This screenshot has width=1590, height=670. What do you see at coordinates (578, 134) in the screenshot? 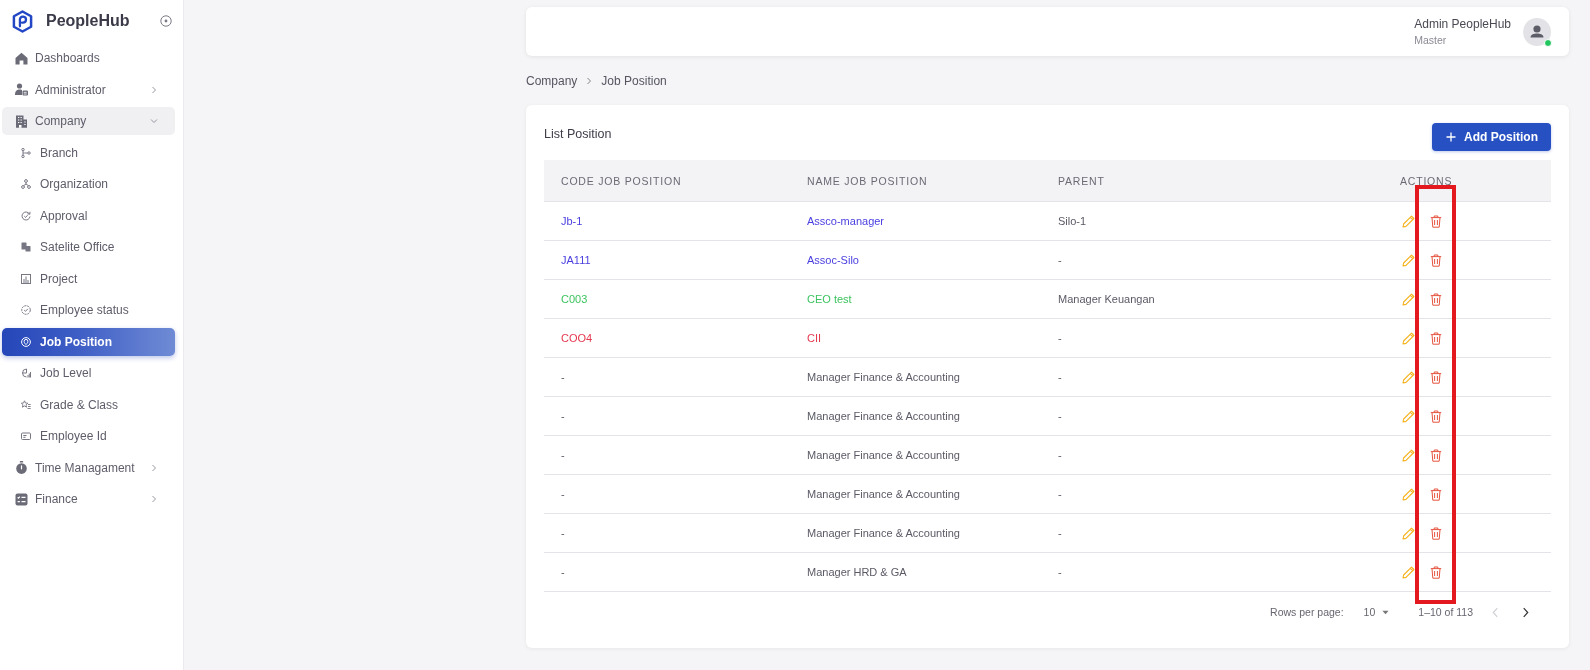
I see `card-title: List Position` at bounding box center [578, 134].